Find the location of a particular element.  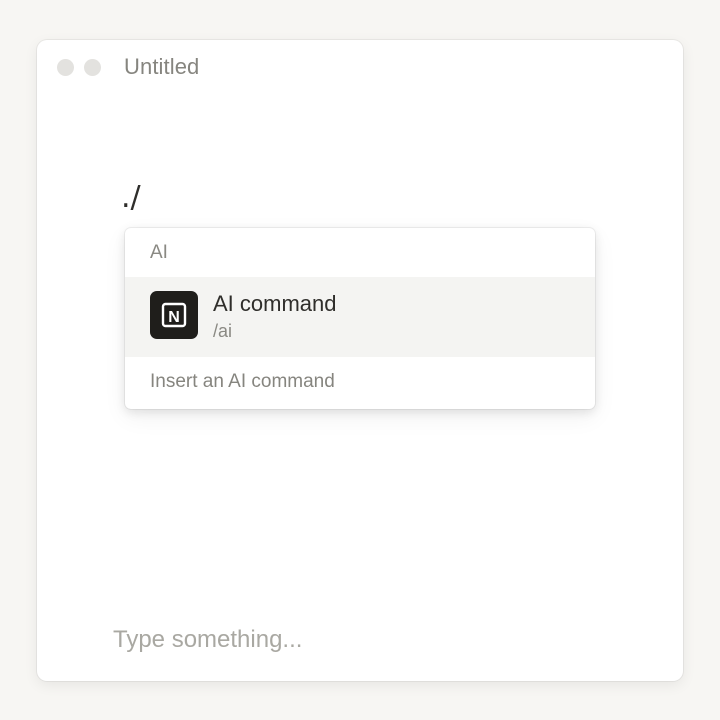

window-title: Untitled is located at coordinates (162, 66).